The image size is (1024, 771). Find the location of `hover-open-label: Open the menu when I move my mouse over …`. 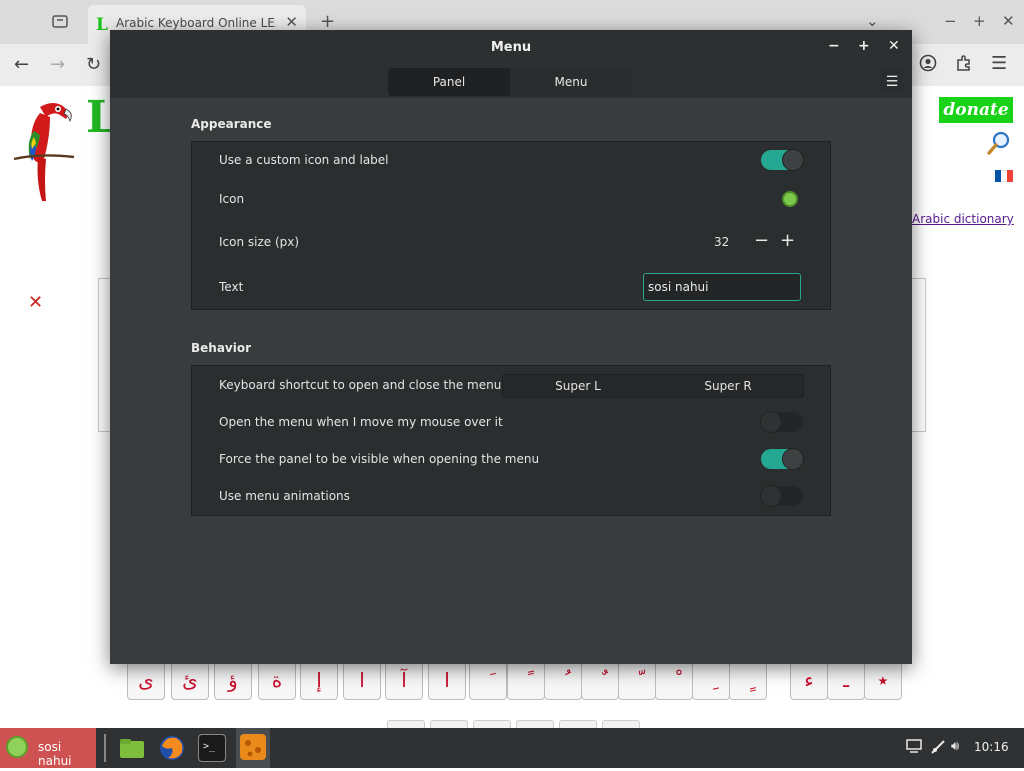

hover-open-label: Open the menu when I move my mouse over … is located at coordinates (361, 422).